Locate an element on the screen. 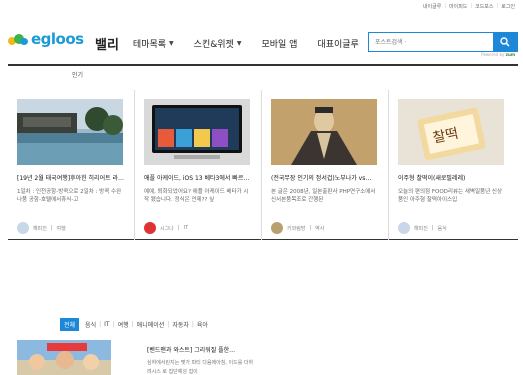 The width and height of the screenshot is (523, 375). search-icon is located at coordinates (505, 42).